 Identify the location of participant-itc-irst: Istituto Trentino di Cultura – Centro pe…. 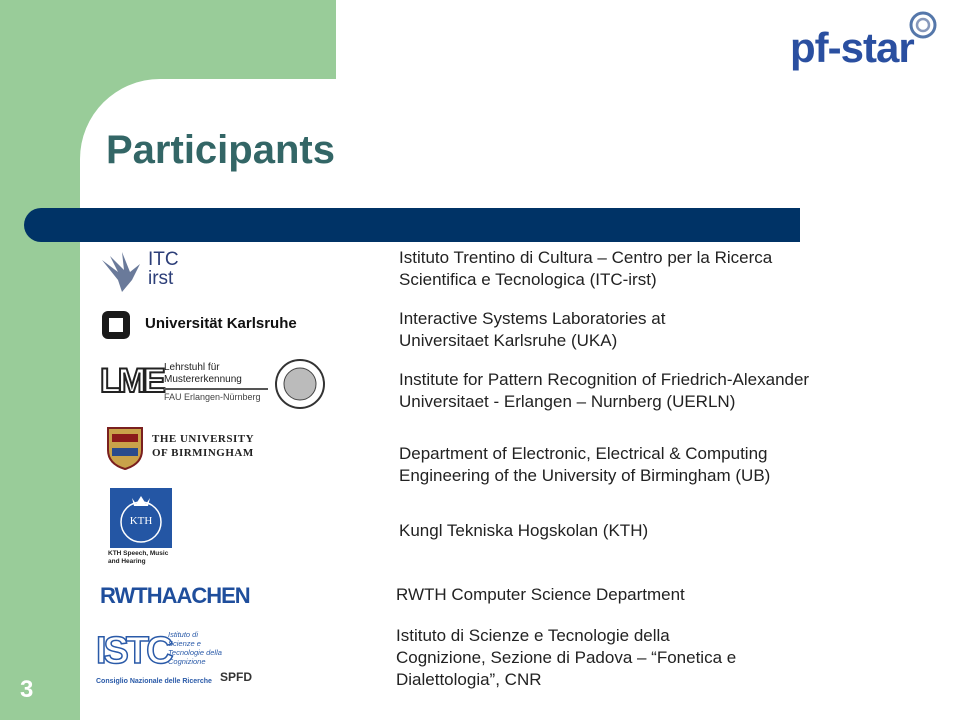
(586, 268).